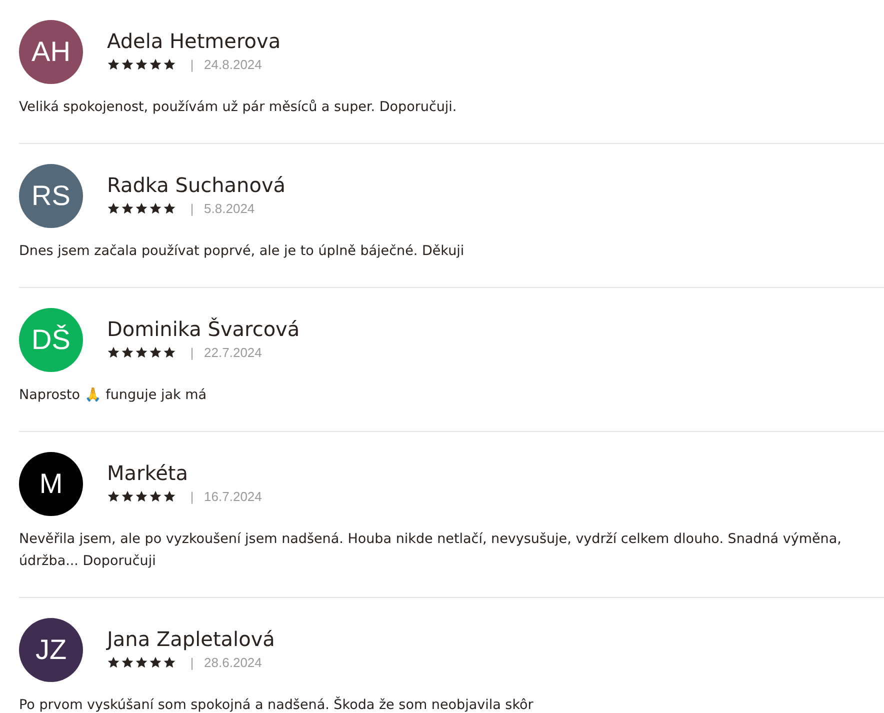  What do you see at coordinates (276, 704) in the screenshot?
I see `review-text: Po prvom vyskúšaní som spokojná a nadšená. Škoda že som neobjavila skôr` at bounding box center [276, 704].